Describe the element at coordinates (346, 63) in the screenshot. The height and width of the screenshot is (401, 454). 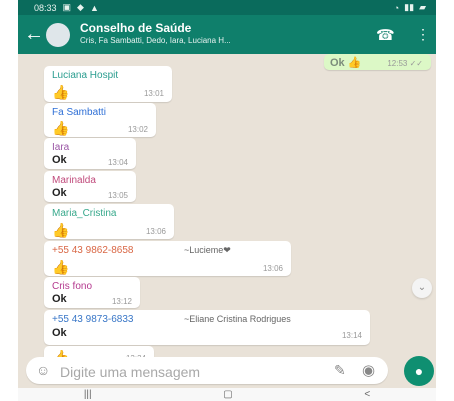
I see `outgoing-text: Ok 👍` at that location.